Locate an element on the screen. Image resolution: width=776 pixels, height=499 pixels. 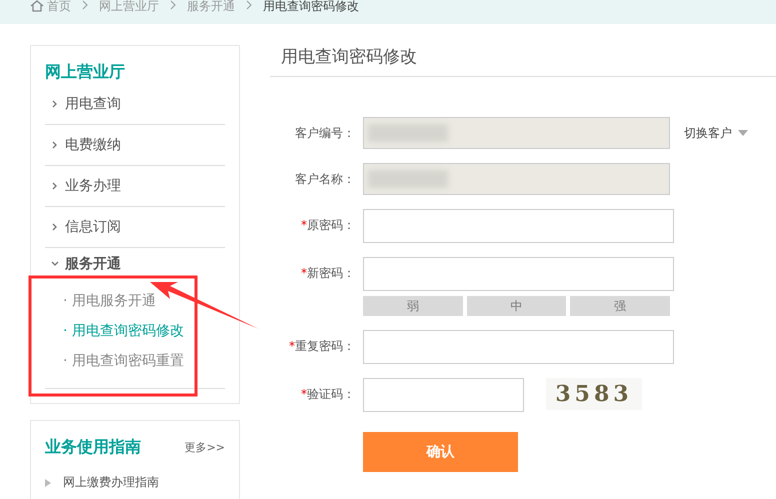
field-label: *新密码： is located at coordinates (327, 273).